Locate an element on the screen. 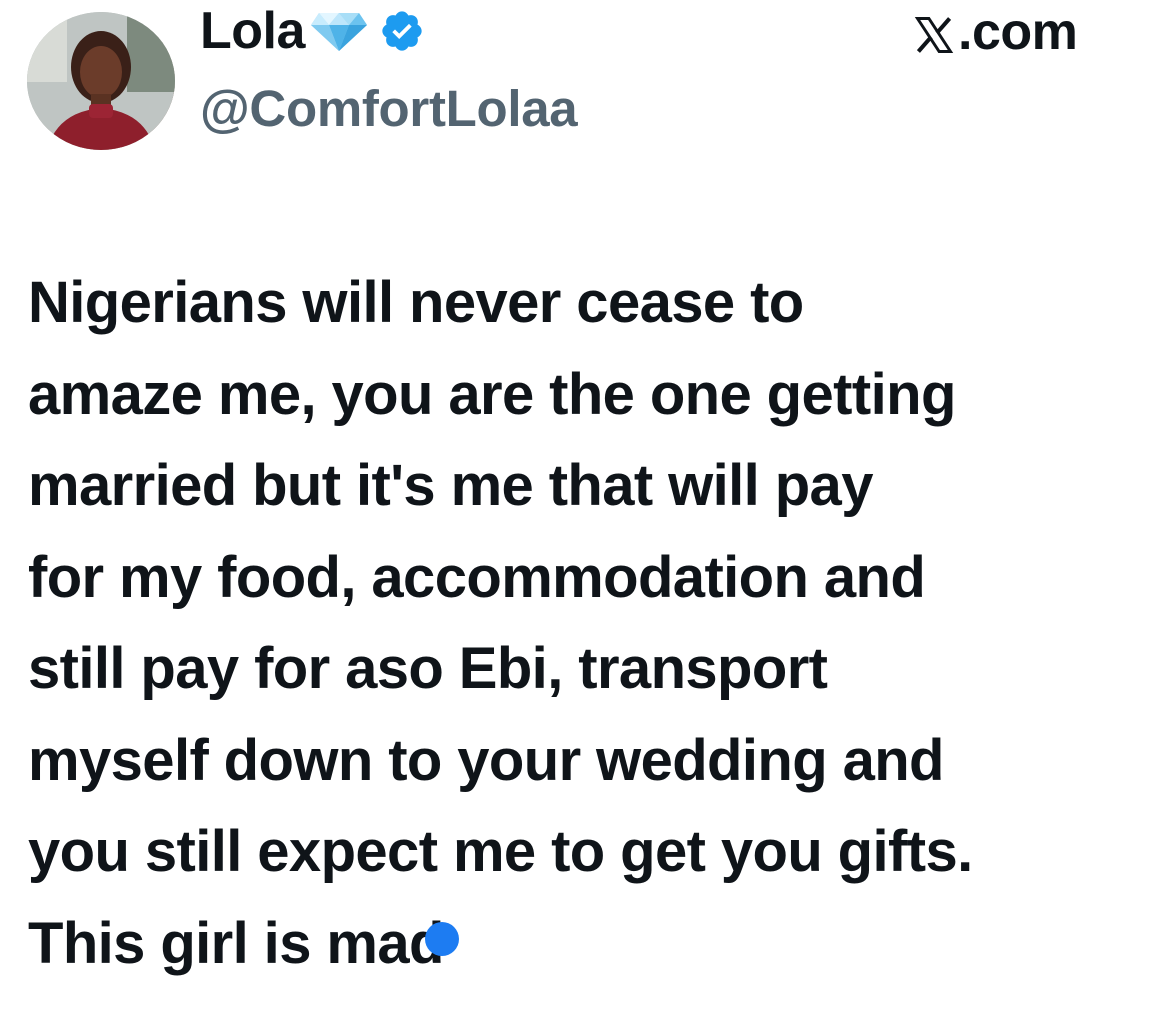 This screenshot has height=1026, width=1170. avatar is located at coordinates (101, 81).